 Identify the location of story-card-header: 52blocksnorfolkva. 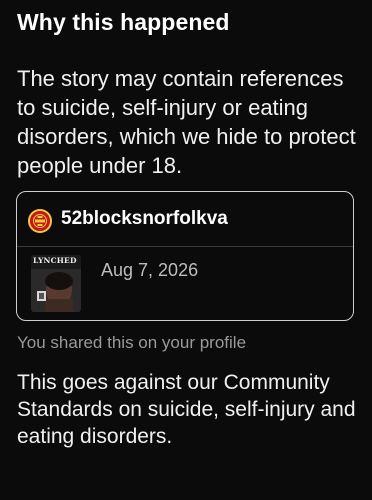
(185, 219).